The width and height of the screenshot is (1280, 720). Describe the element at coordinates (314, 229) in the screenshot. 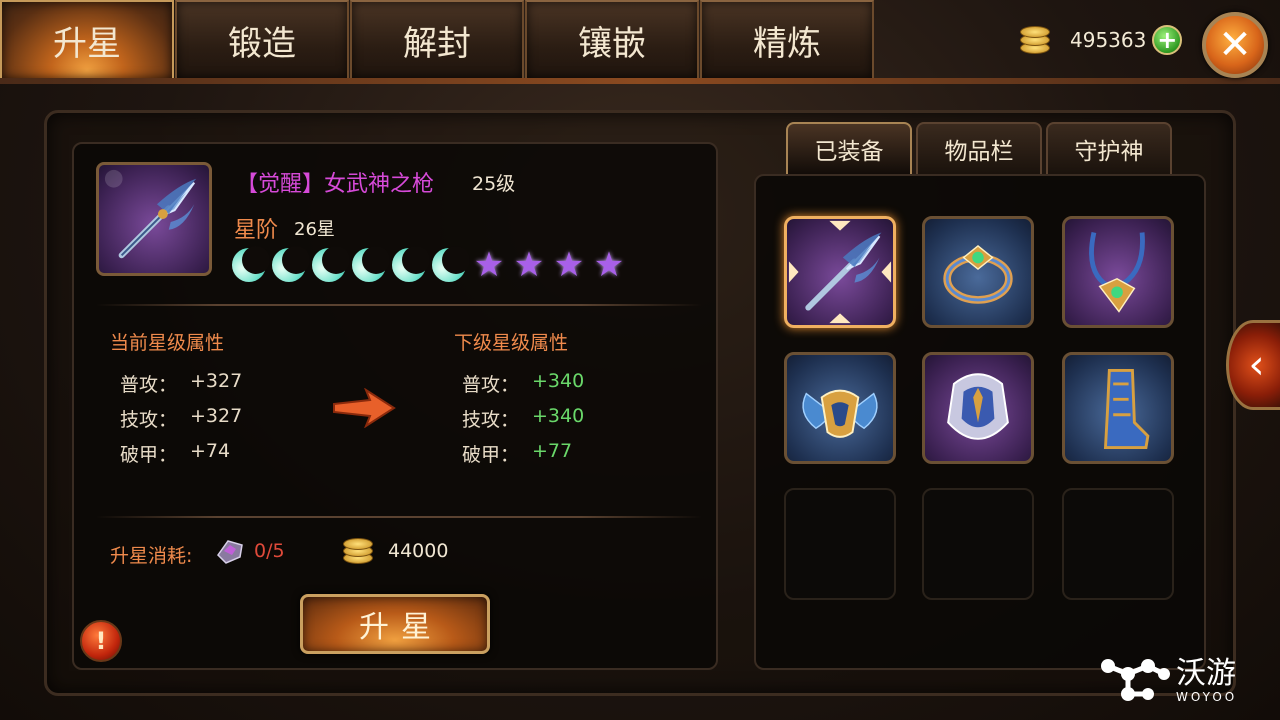

I see `star-rank-value: 26星` at that location.